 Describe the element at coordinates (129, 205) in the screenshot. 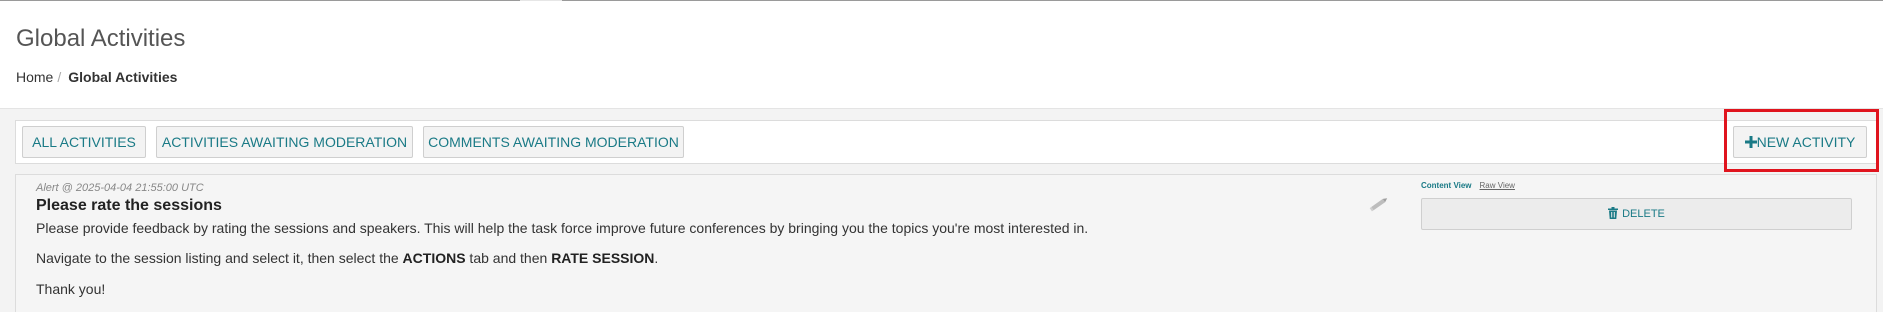

I see `activity-title: Please rate the sessions` at that location.